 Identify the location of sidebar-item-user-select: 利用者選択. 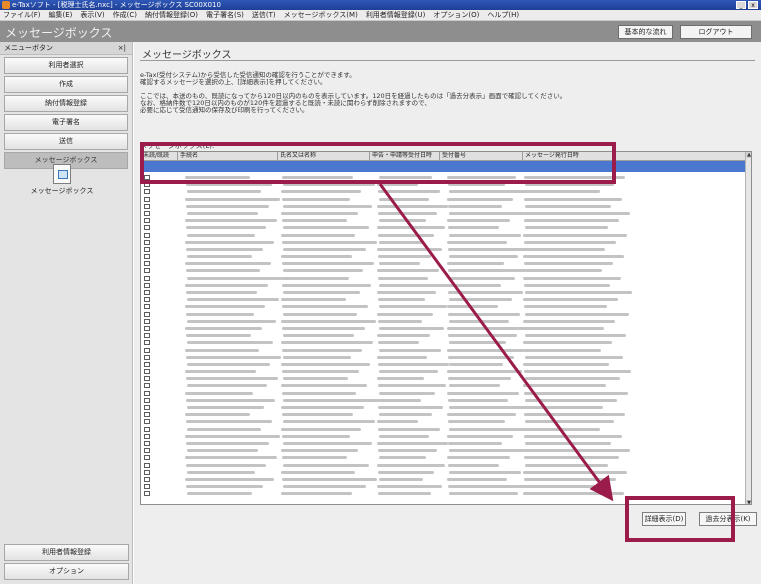
(66, 65).